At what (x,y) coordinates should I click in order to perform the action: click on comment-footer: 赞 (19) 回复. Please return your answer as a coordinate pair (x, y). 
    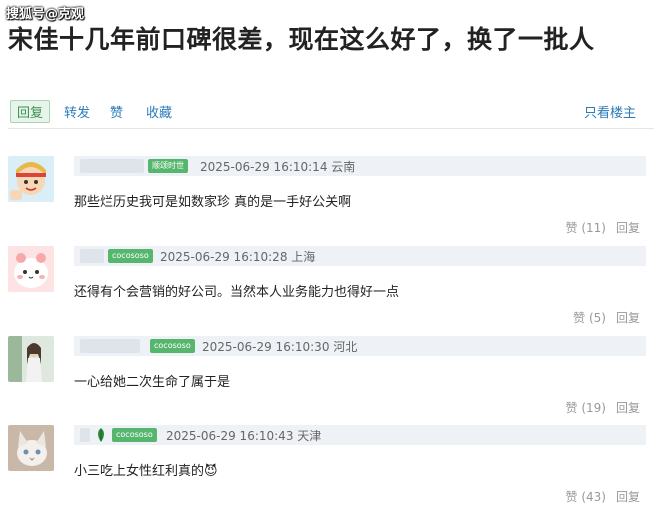
    Looking at the image, I should click on (603, 407).